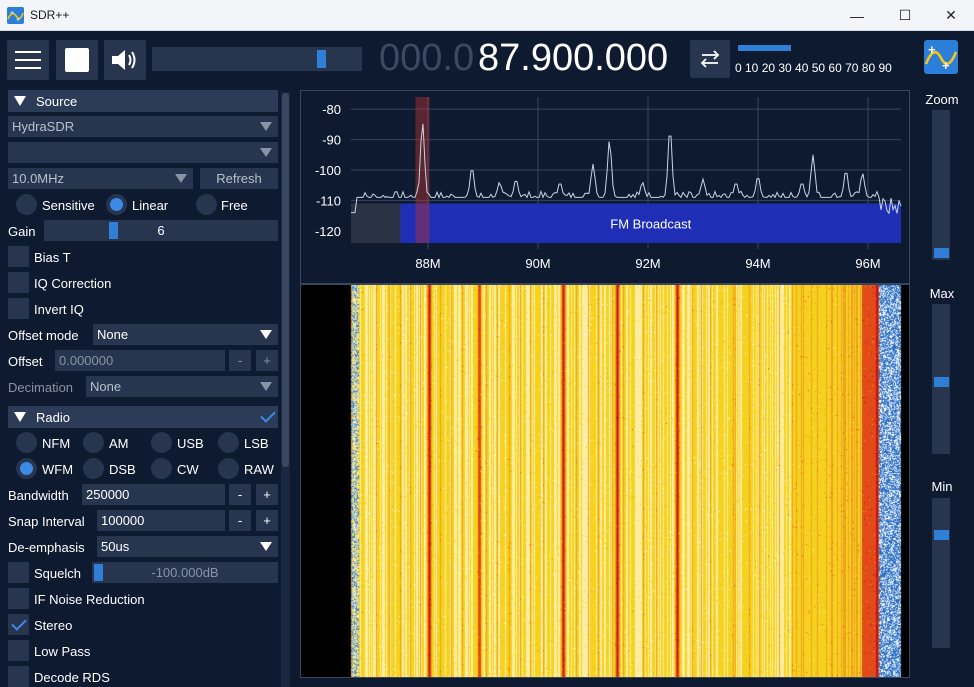 This screenshot has width=974, height=687. What do you see at coordinates (18, 624) in the screenshot?
I see `stereo-checkbox` at bounding box center [18, 624].